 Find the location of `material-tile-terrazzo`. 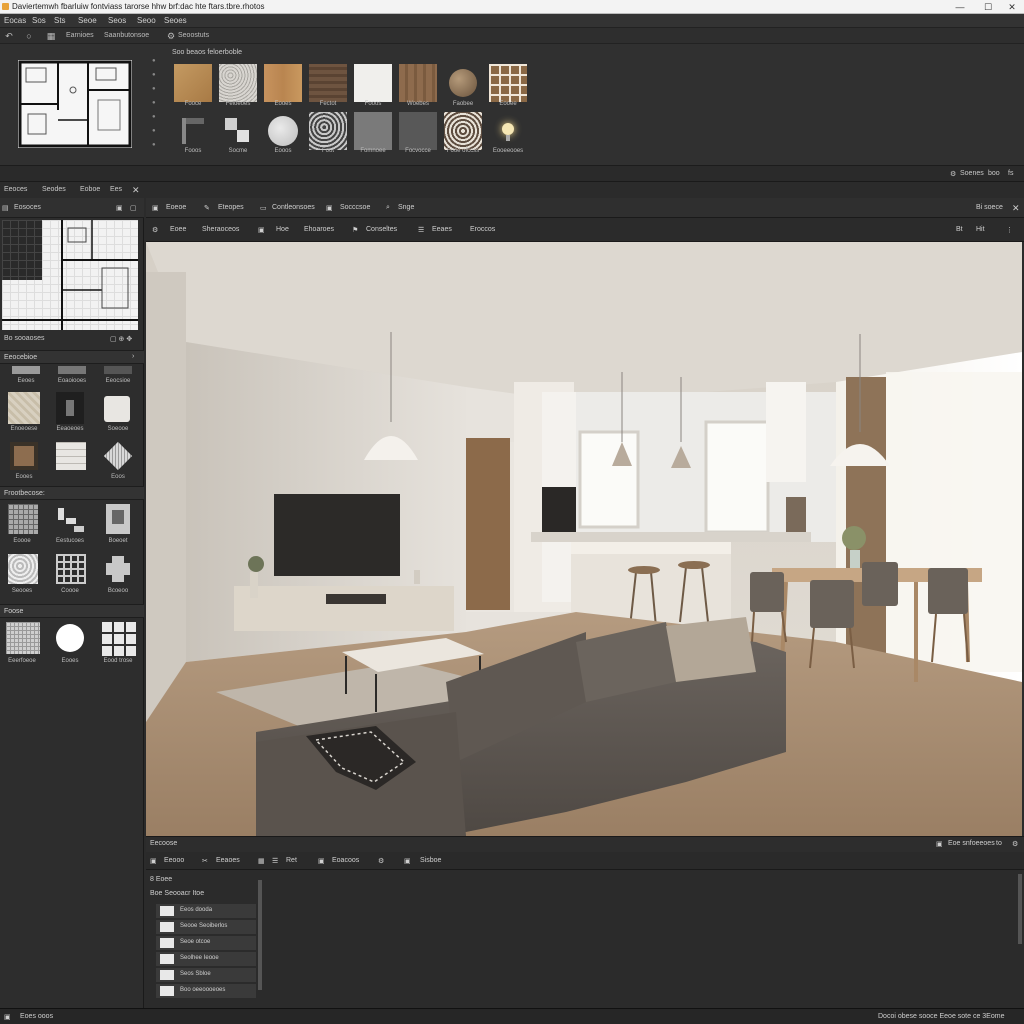

material-tile-terrazzo is located at coordinates (328, 131).